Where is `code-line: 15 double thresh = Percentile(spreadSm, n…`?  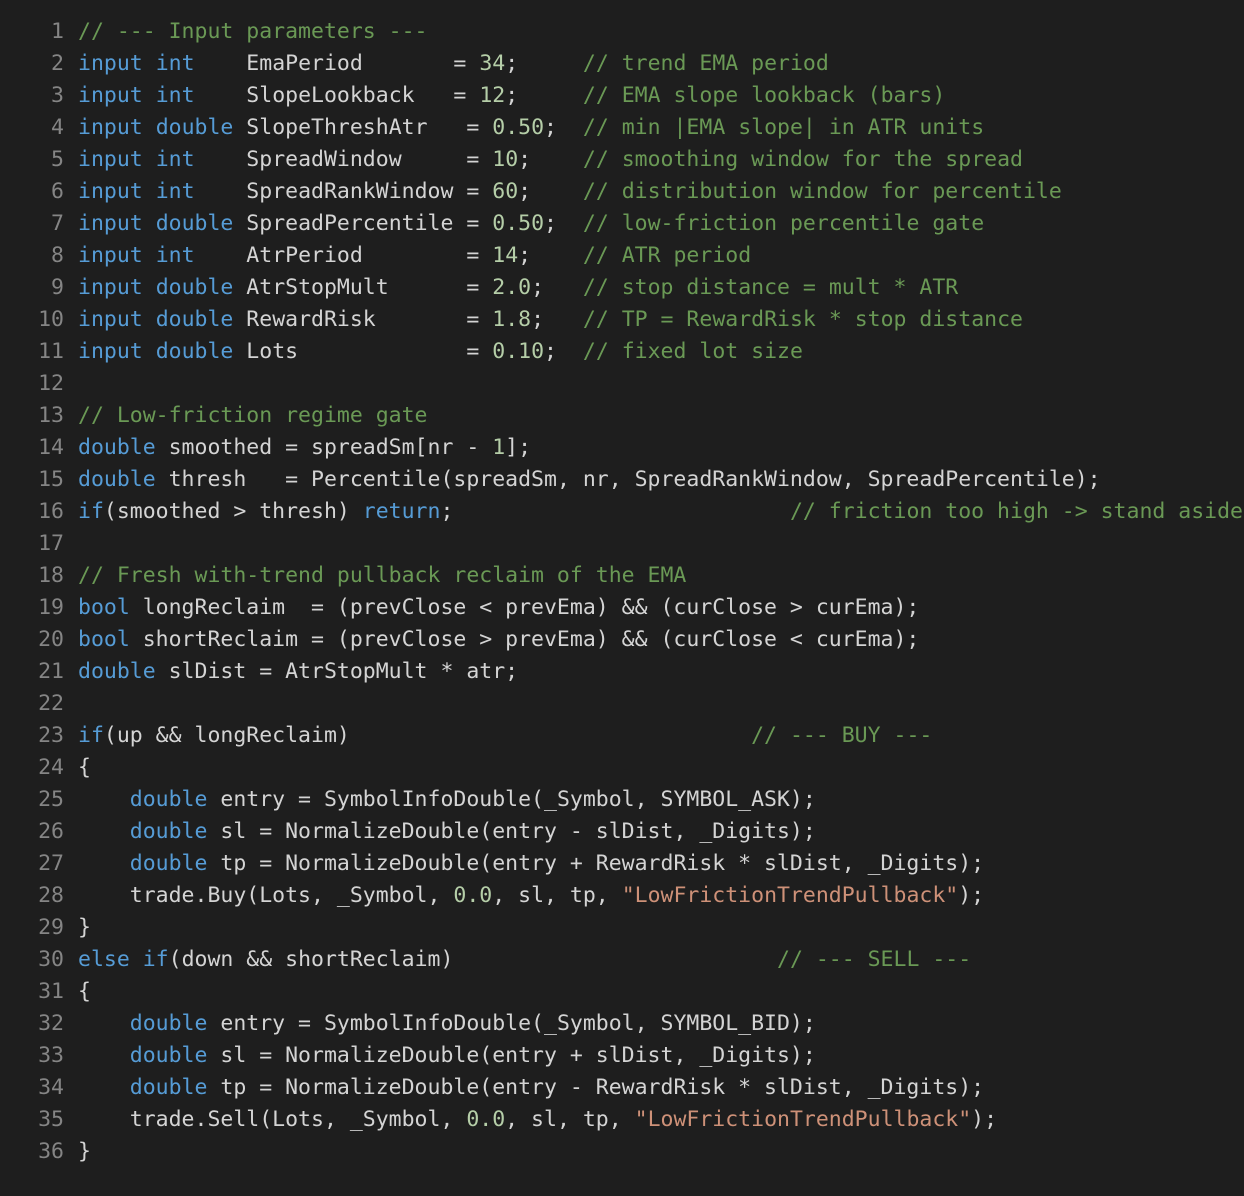 code-line: 15 double thresh = Percentile(spreadSm, n… is located at coordinates (622, 480).